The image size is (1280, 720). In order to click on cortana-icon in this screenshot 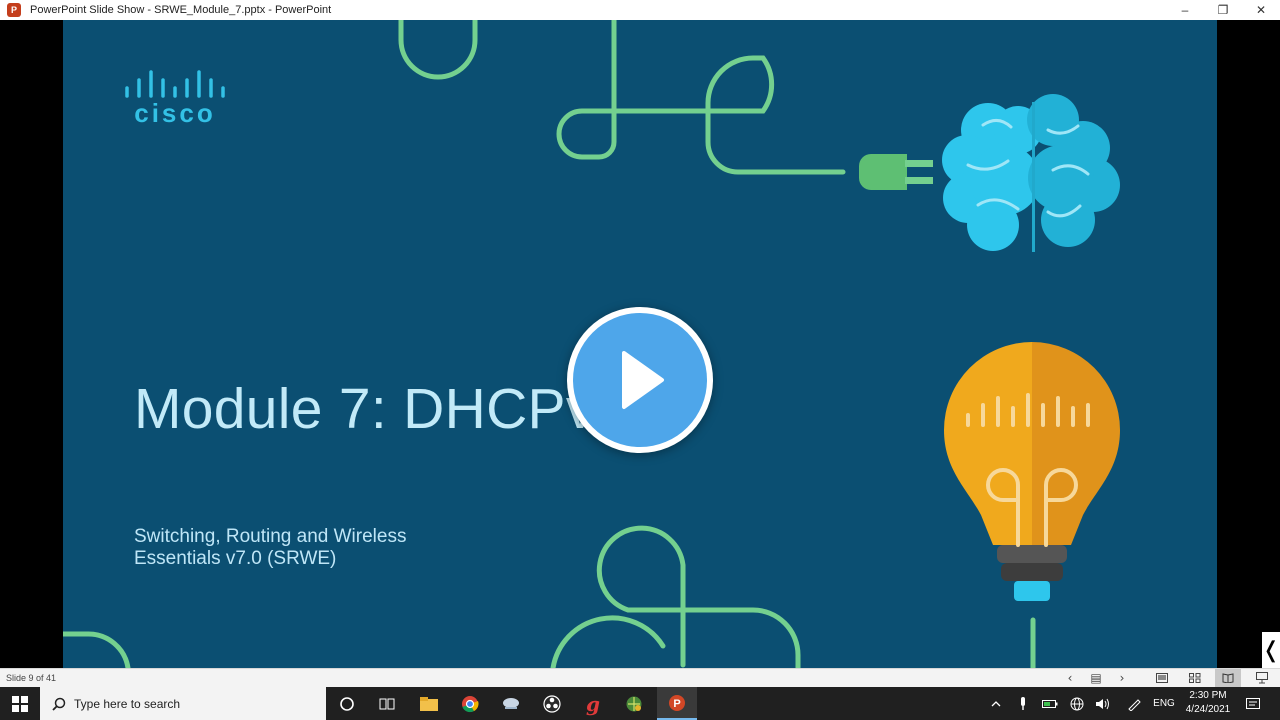, I will do `click(347, 703)`.